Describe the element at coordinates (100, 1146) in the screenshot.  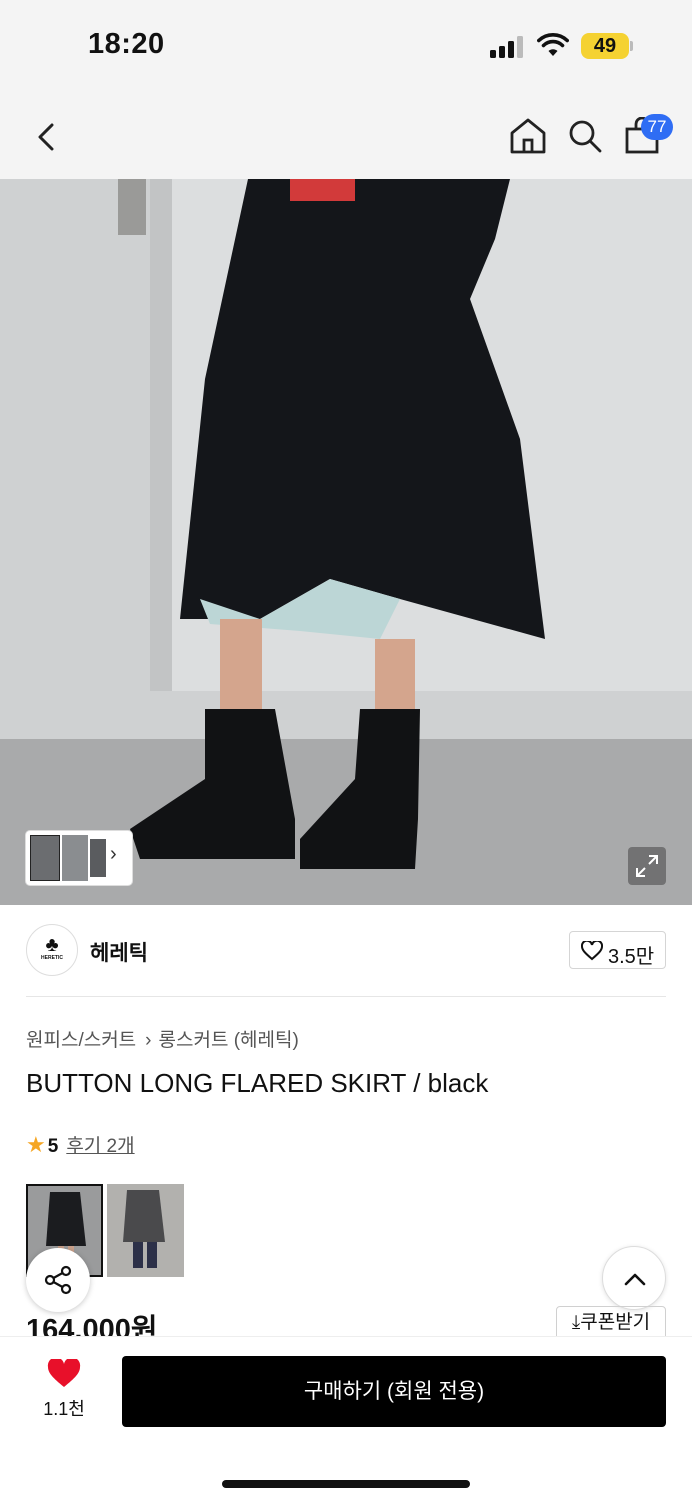
I see `review-link: 후기 2개` at that location.